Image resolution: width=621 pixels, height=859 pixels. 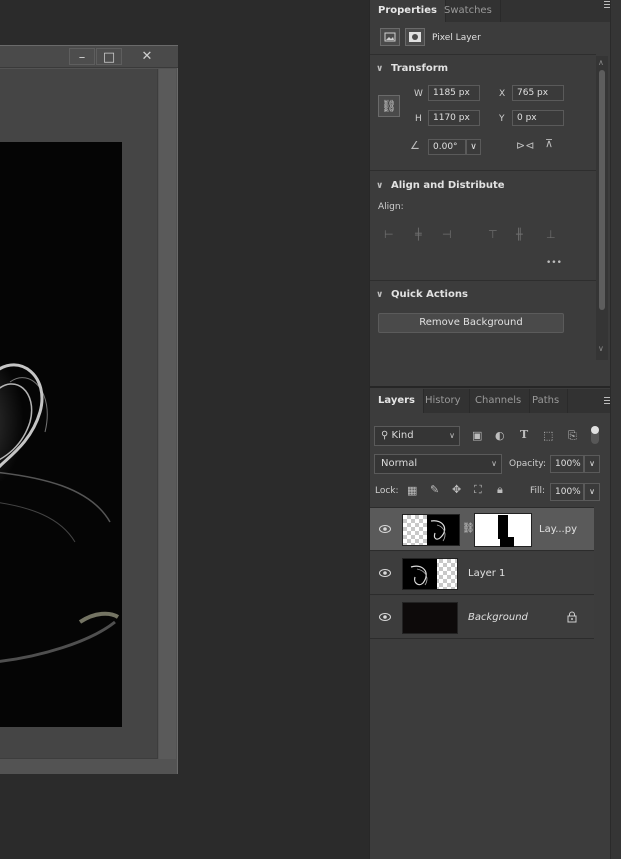 I want to click on search-icon: ⚲, so click(x=386, y=435).